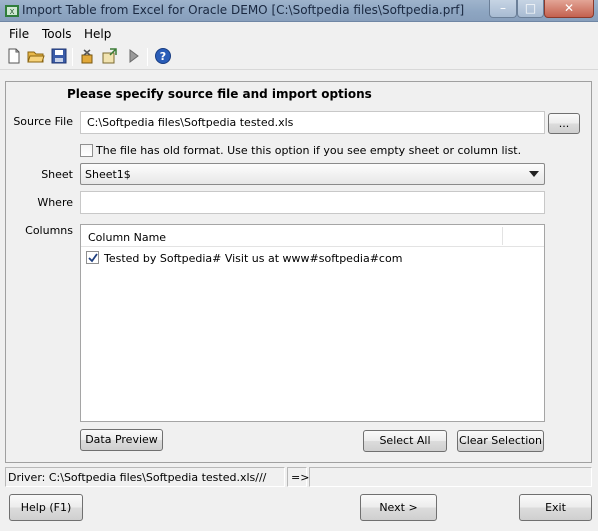 The image size is (598, 531). I want to click on chevron-down-icon, so click(534, 174).